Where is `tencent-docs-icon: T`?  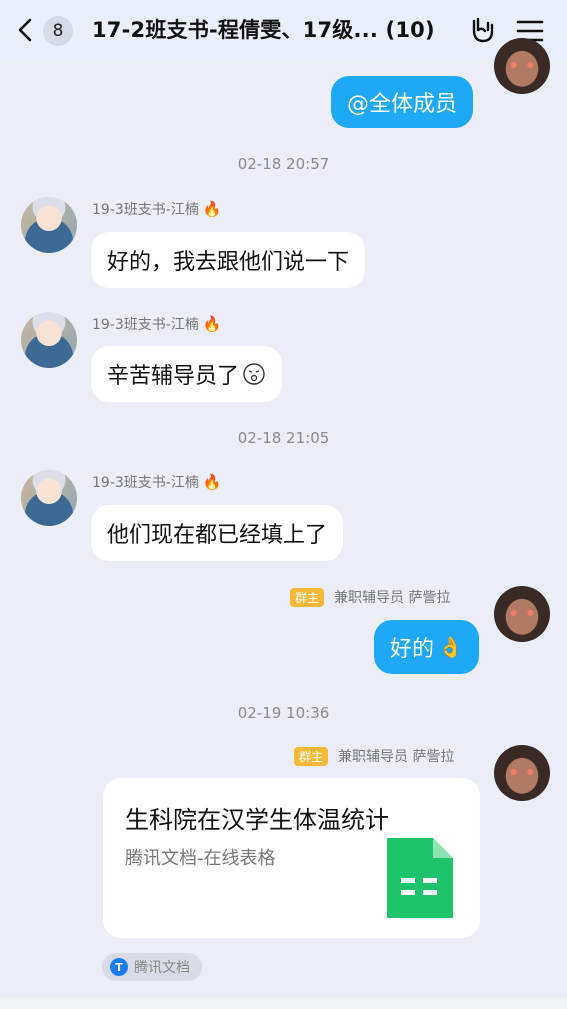
tencent-docs-icon: T is located at coordinates (119, 967).